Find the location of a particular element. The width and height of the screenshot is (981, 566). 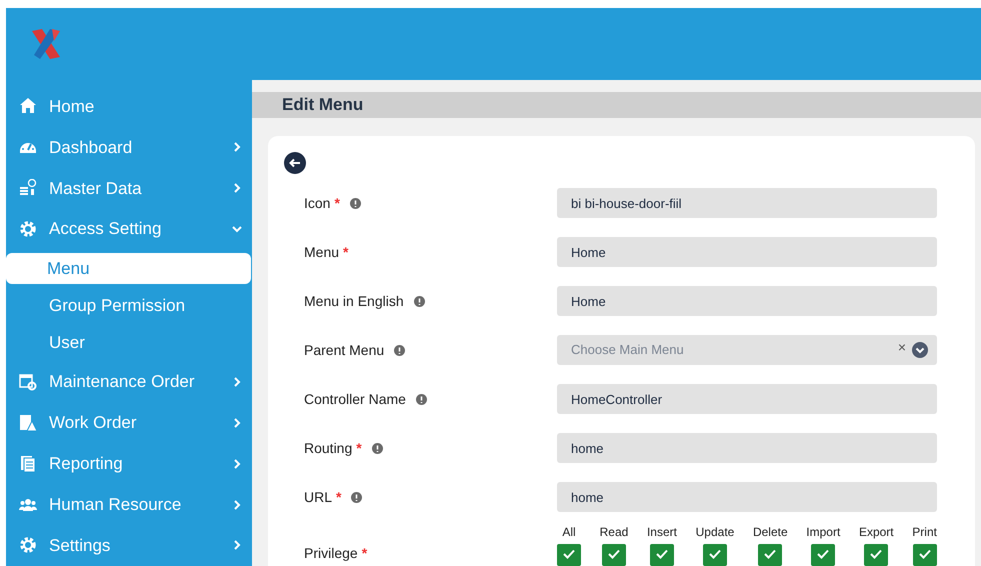

sidebar-item: Maintenance Order is located at coordinates (129, 381).